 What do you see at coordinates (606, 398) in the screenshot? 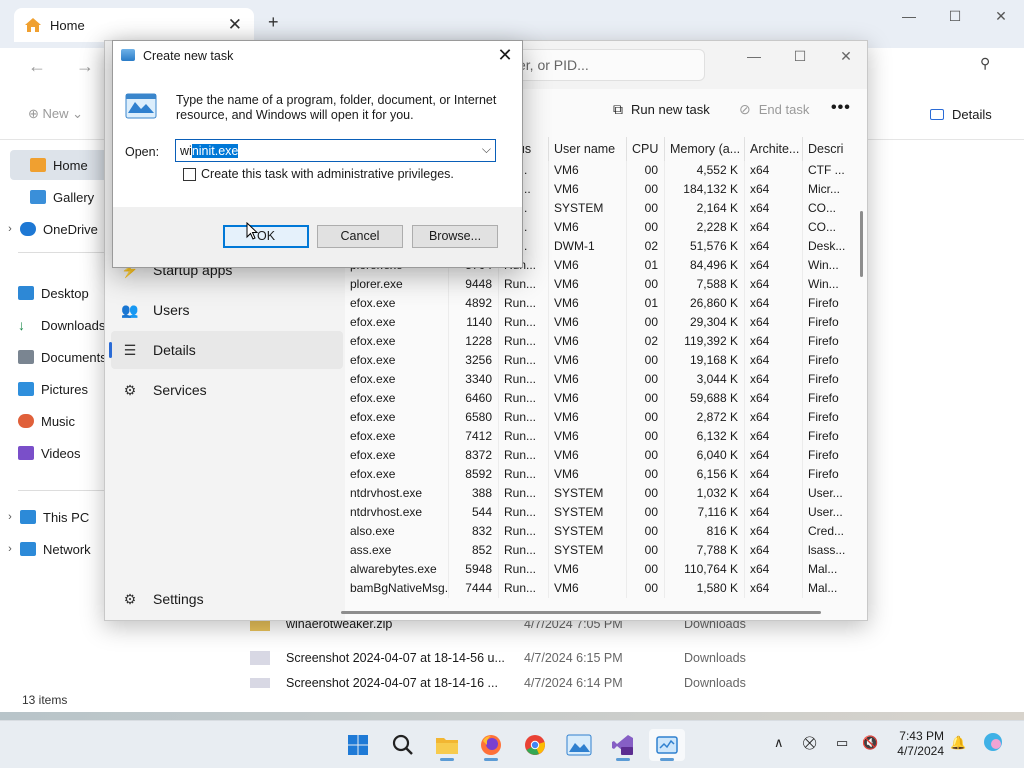
I see `table-row: efox.exe 6460 Run... VM6 00 59,688 Kx64 Firefo` at bounding box center [606, 398].